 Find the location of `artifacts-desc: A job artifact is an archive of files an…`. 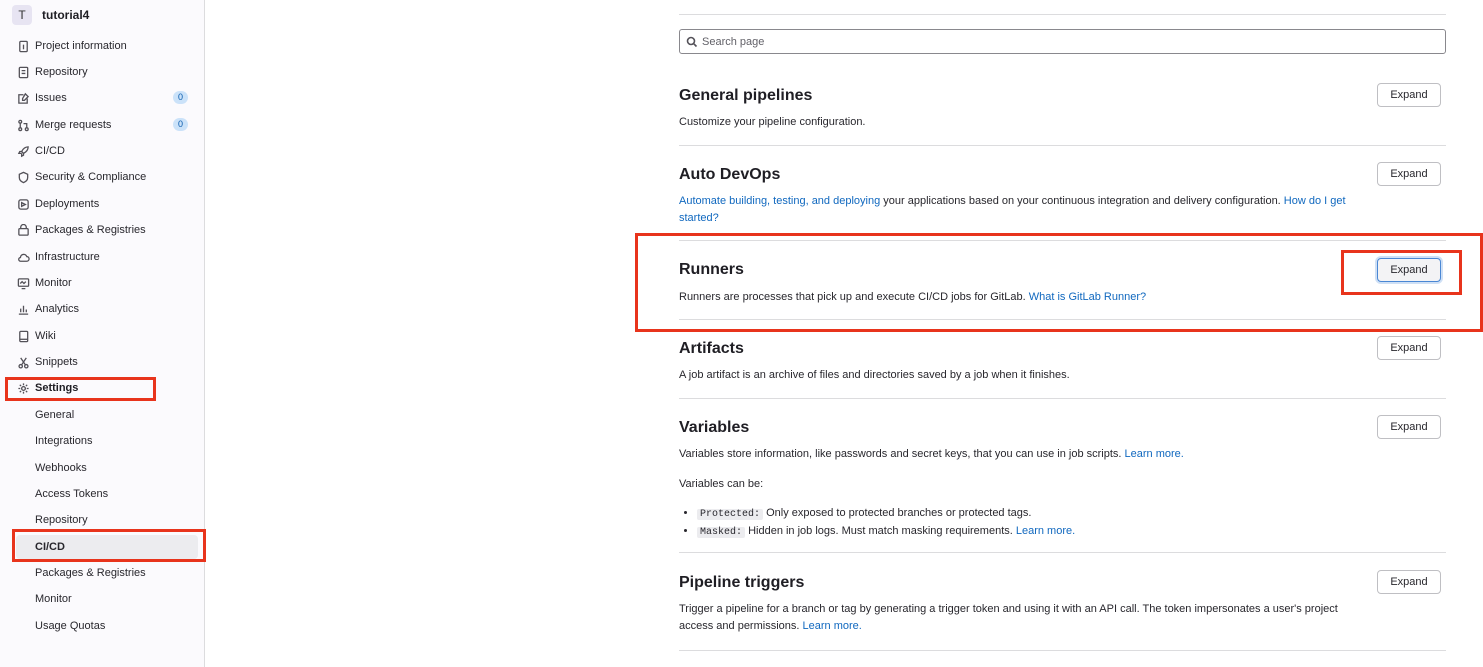

artifacts-desc: A job artifact is an archive of files an… is located at coordinates (874, 375).